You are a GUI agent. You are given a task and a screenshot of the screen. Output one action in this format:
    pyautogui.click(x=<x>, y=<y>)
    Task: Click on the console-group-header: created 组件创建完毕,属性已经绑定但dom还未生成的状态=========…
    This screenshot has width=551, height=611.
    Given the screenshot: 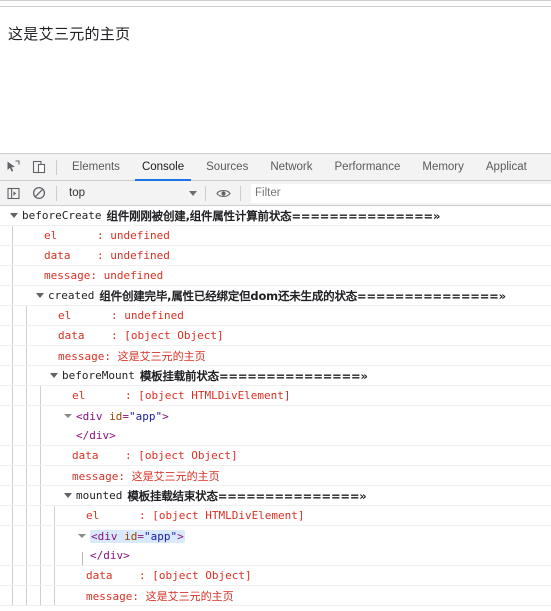 What is the action you would take?
    pyautogui.click(x=275, y=296)
    